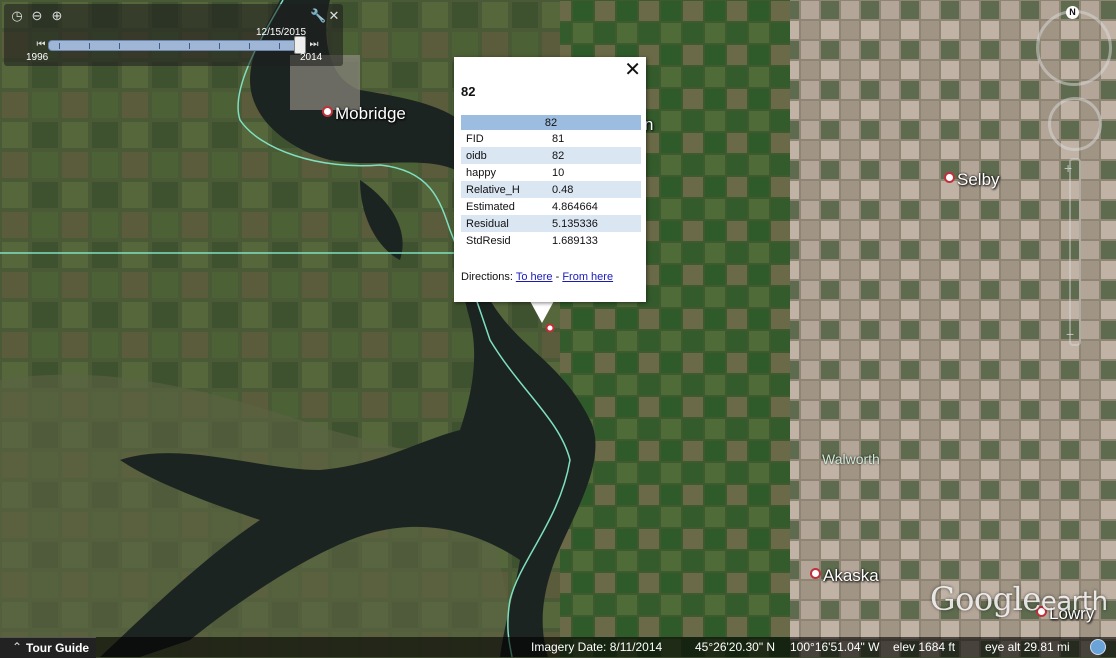 The width and height of the screenshot is (1116, 658). What do you see at coordinates (596, 223) in the screenshot?
I see `field-value: 5.135336` at bounding box center [596, 223].